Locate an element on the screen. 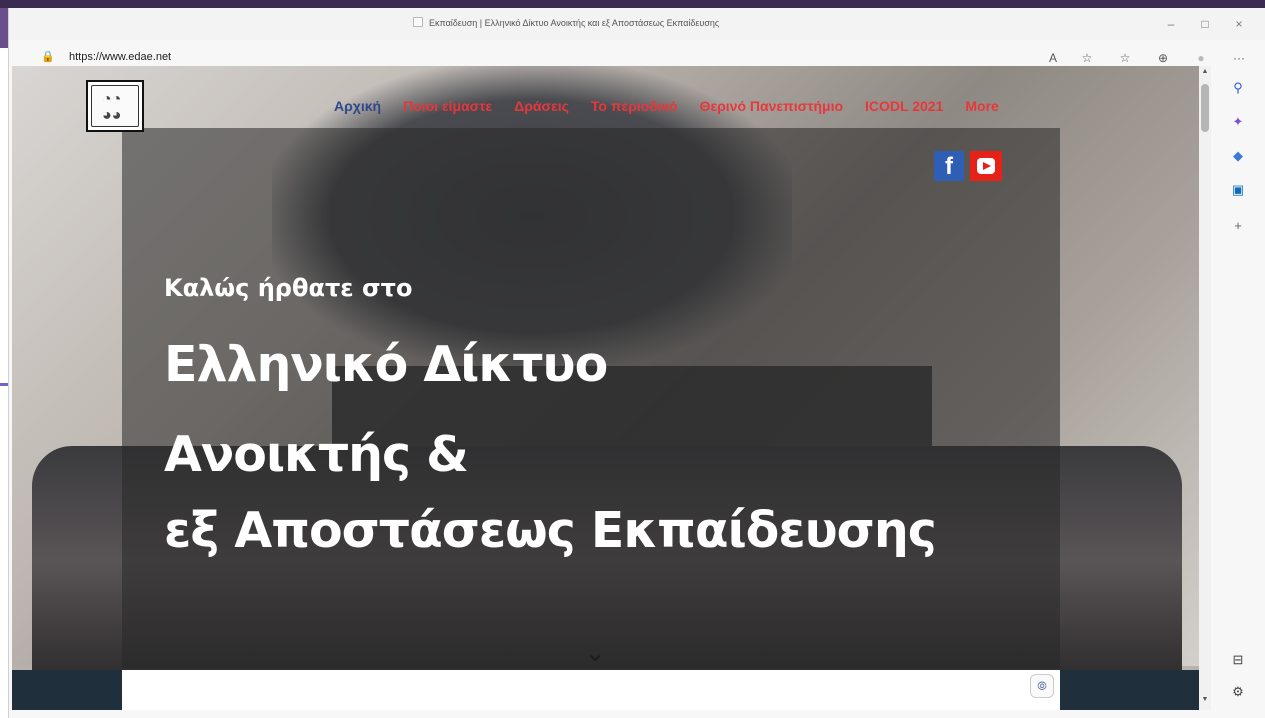  nav-item-icodl: ICODL 2021 is located at coordinates (904, 108).